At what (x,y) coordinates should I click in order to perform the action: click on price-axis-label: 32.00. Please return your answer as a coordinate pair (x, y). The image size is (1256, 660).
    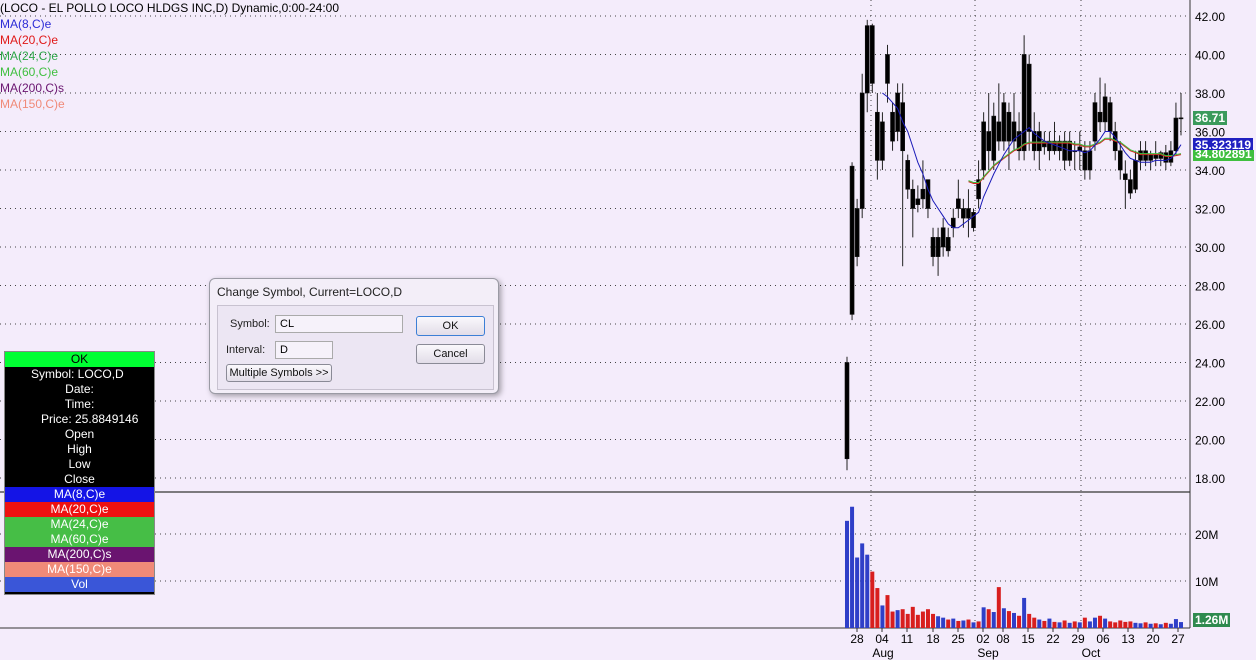
    Looking at the image, I should click on (1210, 210).